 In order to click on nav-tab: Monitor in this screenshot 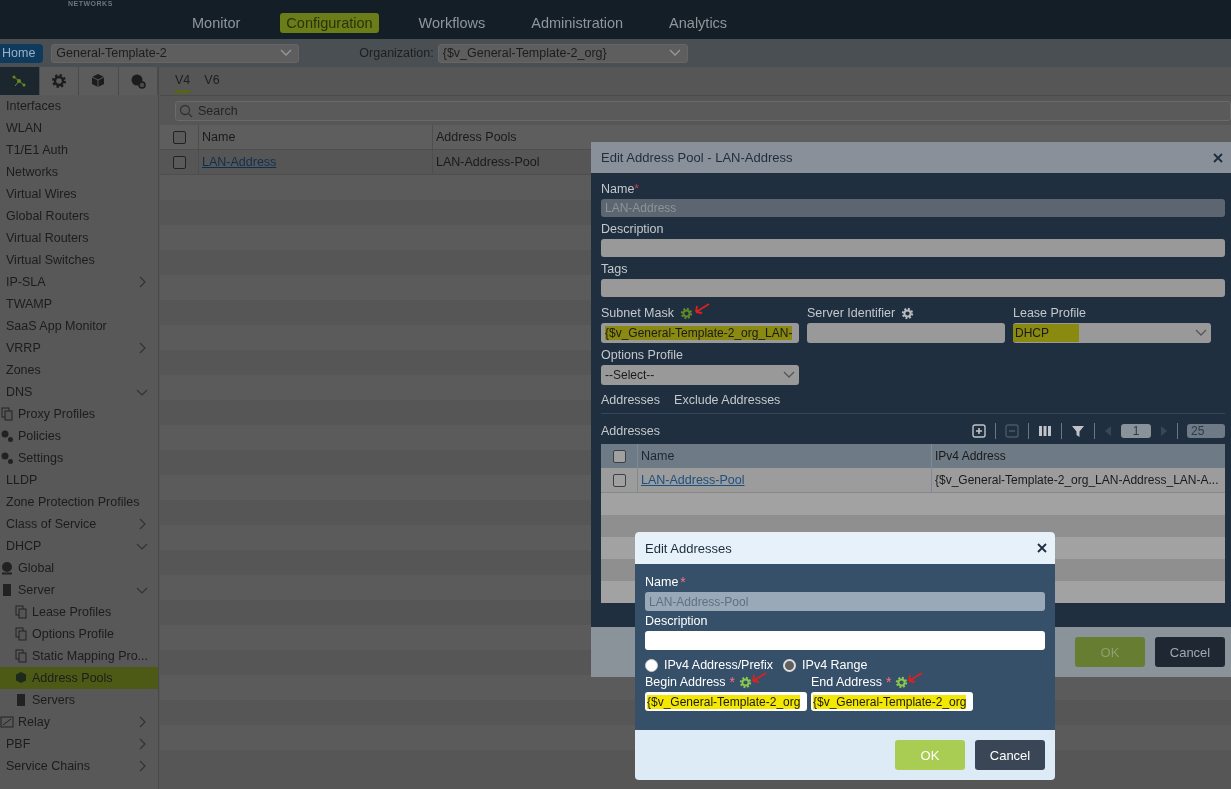, I will do `click(216, 23)`.